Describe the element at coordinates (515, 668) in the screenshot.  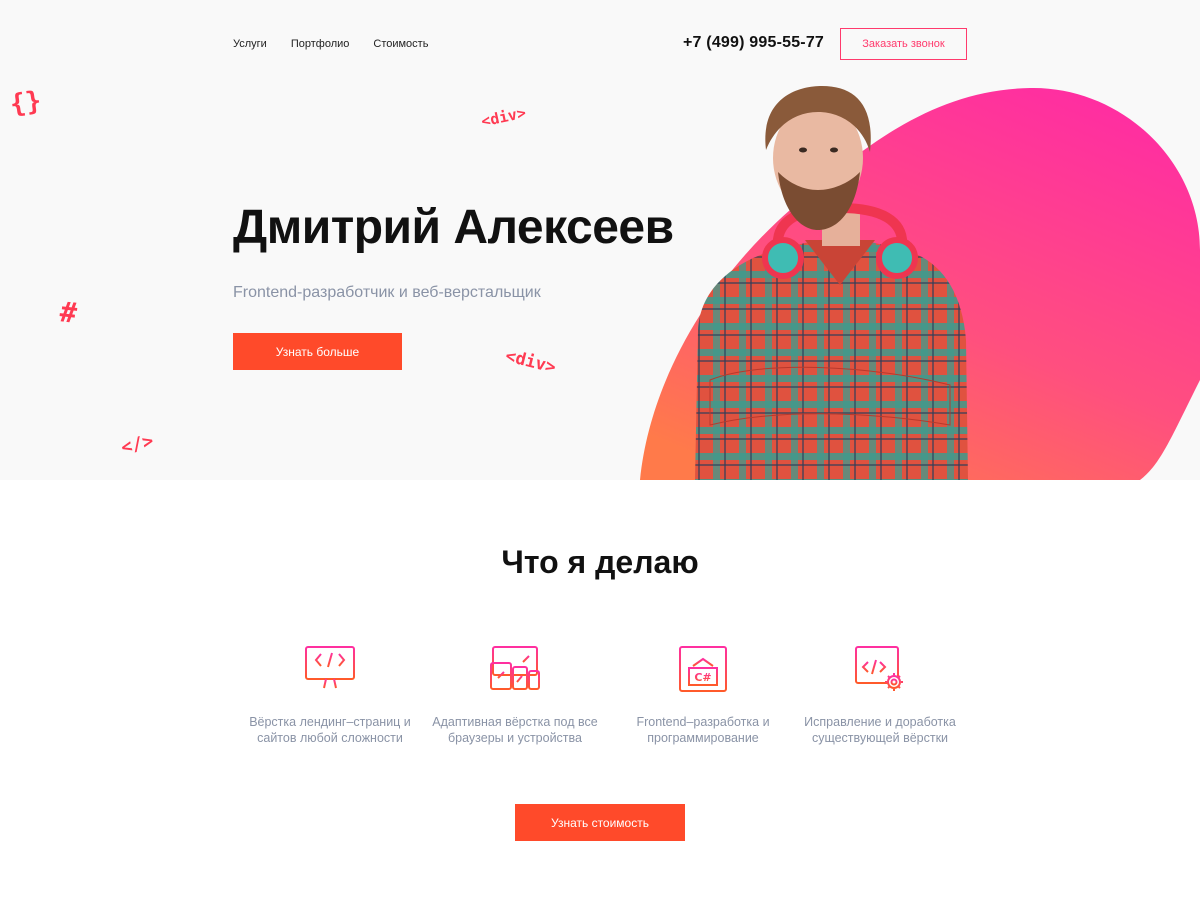
I see `responsive-devices-icon` at that location.